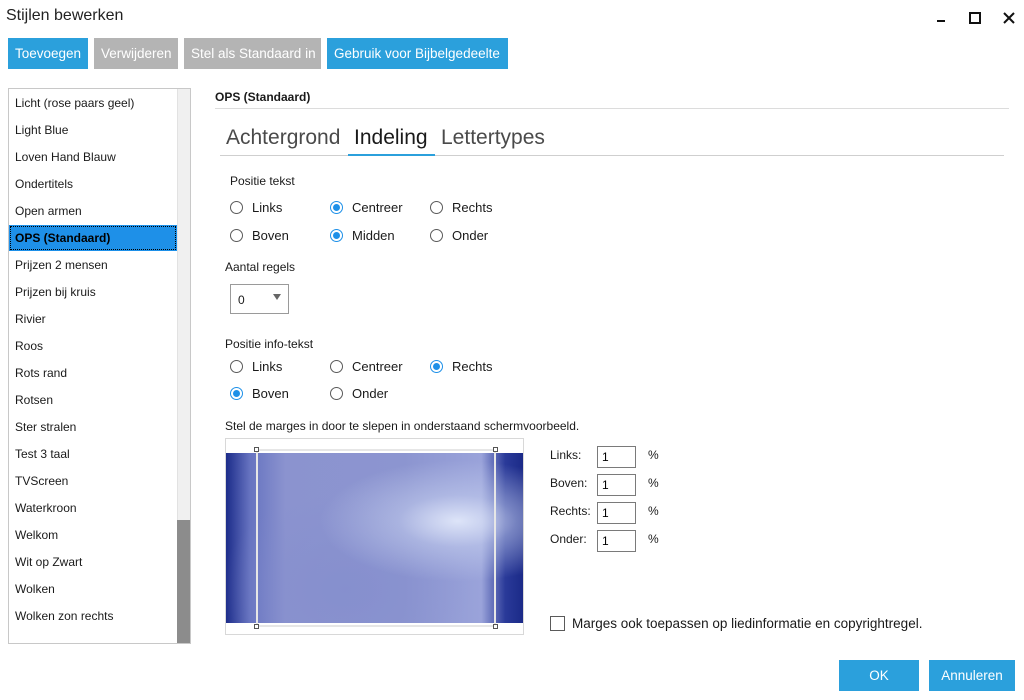  I want to click on tab-indeling: Indeling, so click(391, 141).